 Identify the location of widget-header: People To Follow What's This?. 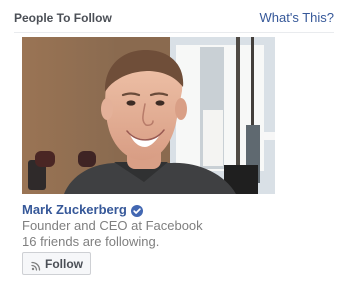
(174, 19).